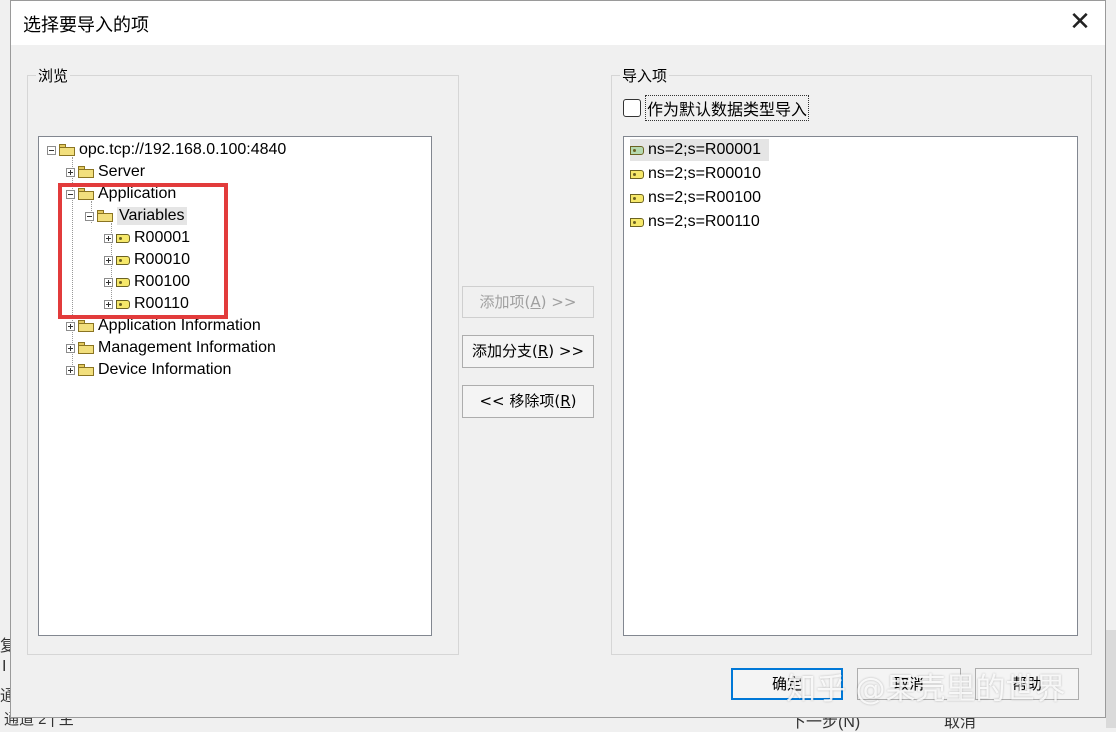  I want to click on tree-node-label: opc.tcp://192.168.0.100:4840, so click(183, 149).